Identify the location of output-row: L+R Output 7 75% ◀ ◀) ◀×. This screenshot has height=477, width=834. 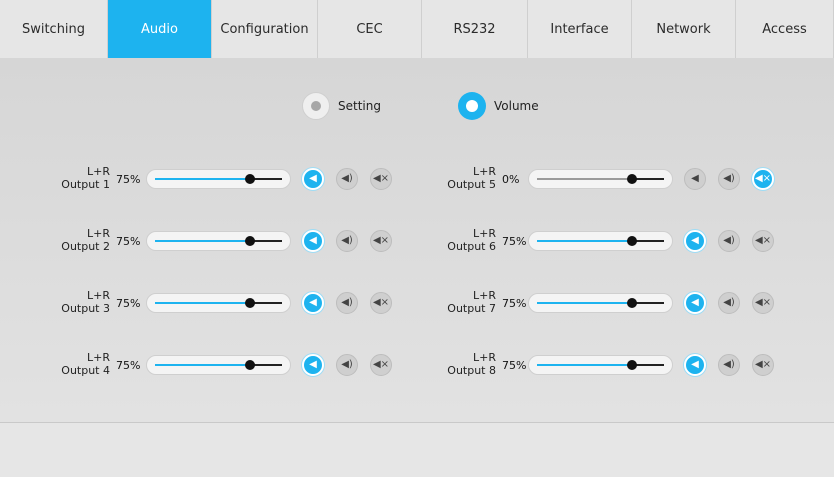
(584, 303).